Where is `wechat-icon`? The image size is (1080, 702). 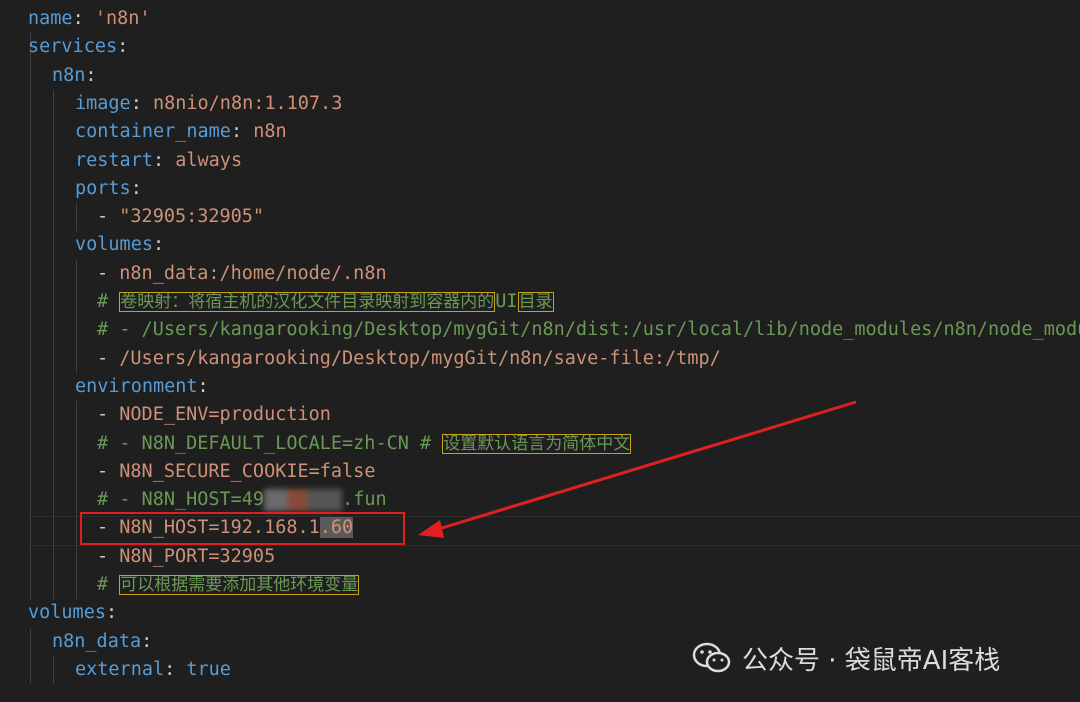
wechat-icon is located at coordinates (711, 657).